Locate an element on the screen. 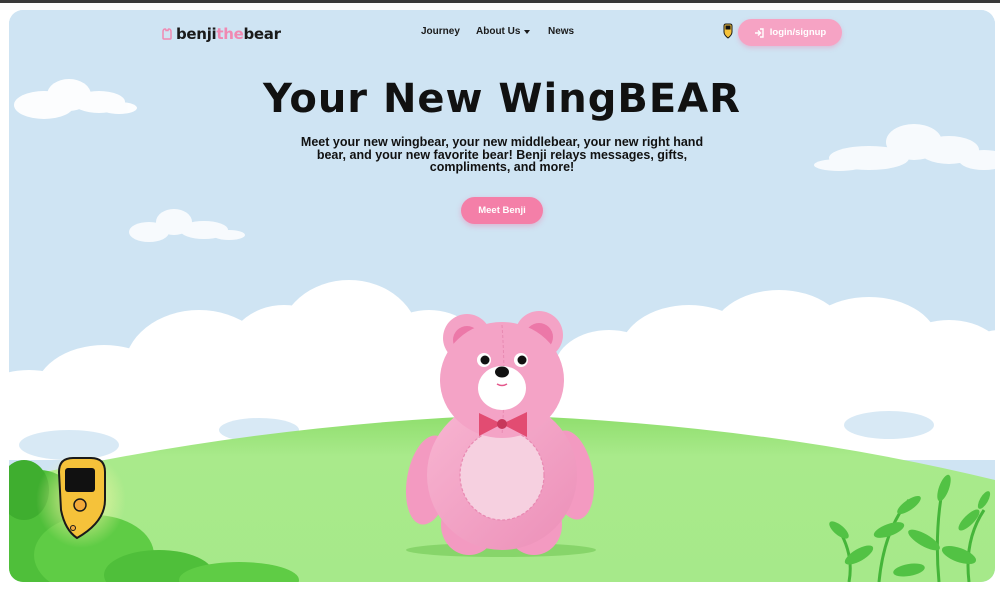 The image size is (1000, 589). sign-in-icon is located at coordinates (759, 32).